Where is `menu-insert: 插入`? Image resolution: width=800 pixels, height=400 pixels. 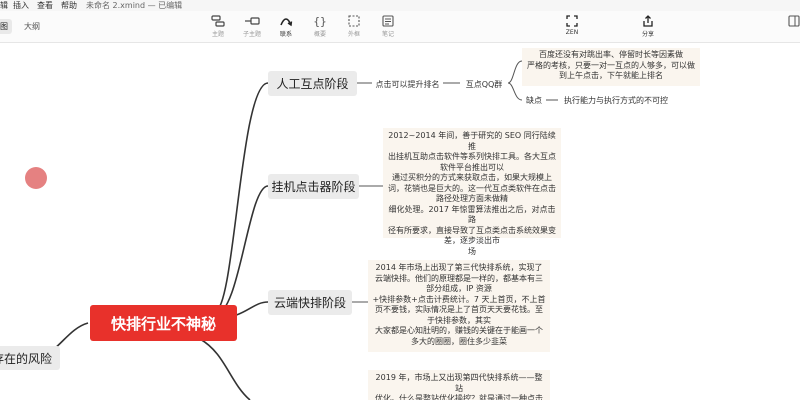 menu-insert: 插入 is located at coordinates (21, 5).